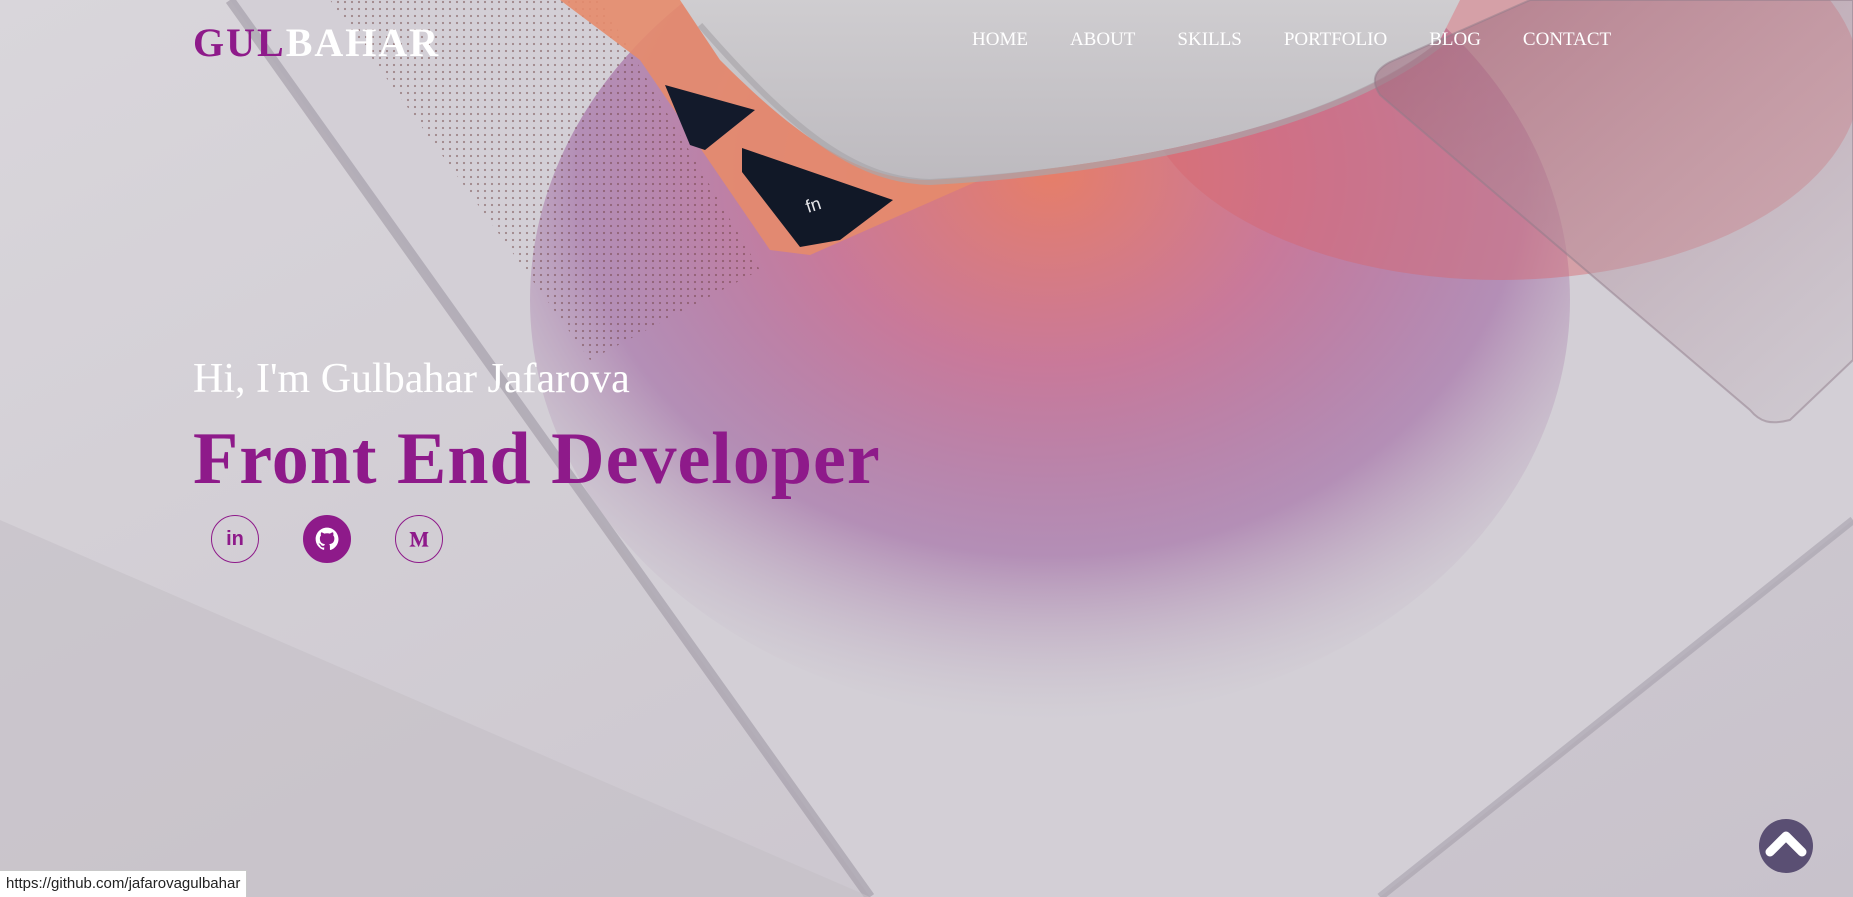  I want to click on nav-contact: CONTACT, so click(1567, 40).